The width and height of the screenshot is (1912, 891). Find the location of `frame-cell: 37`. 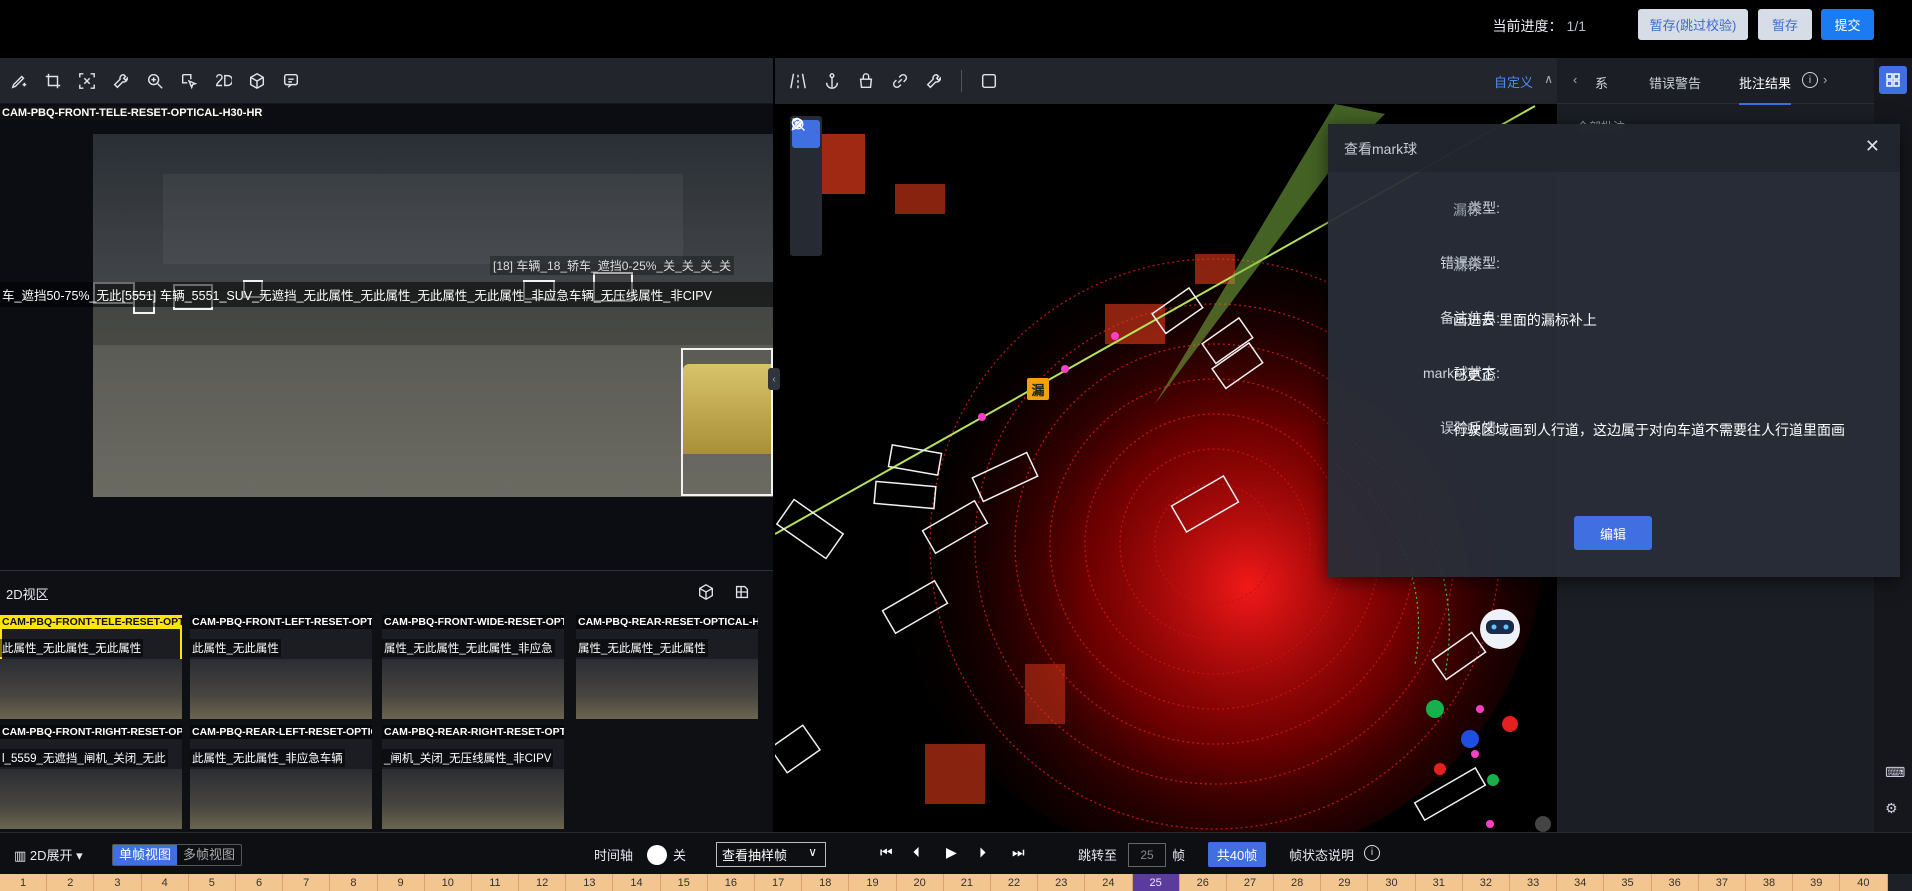

frame-cell: 37 is located at coordinates (1722, 882).